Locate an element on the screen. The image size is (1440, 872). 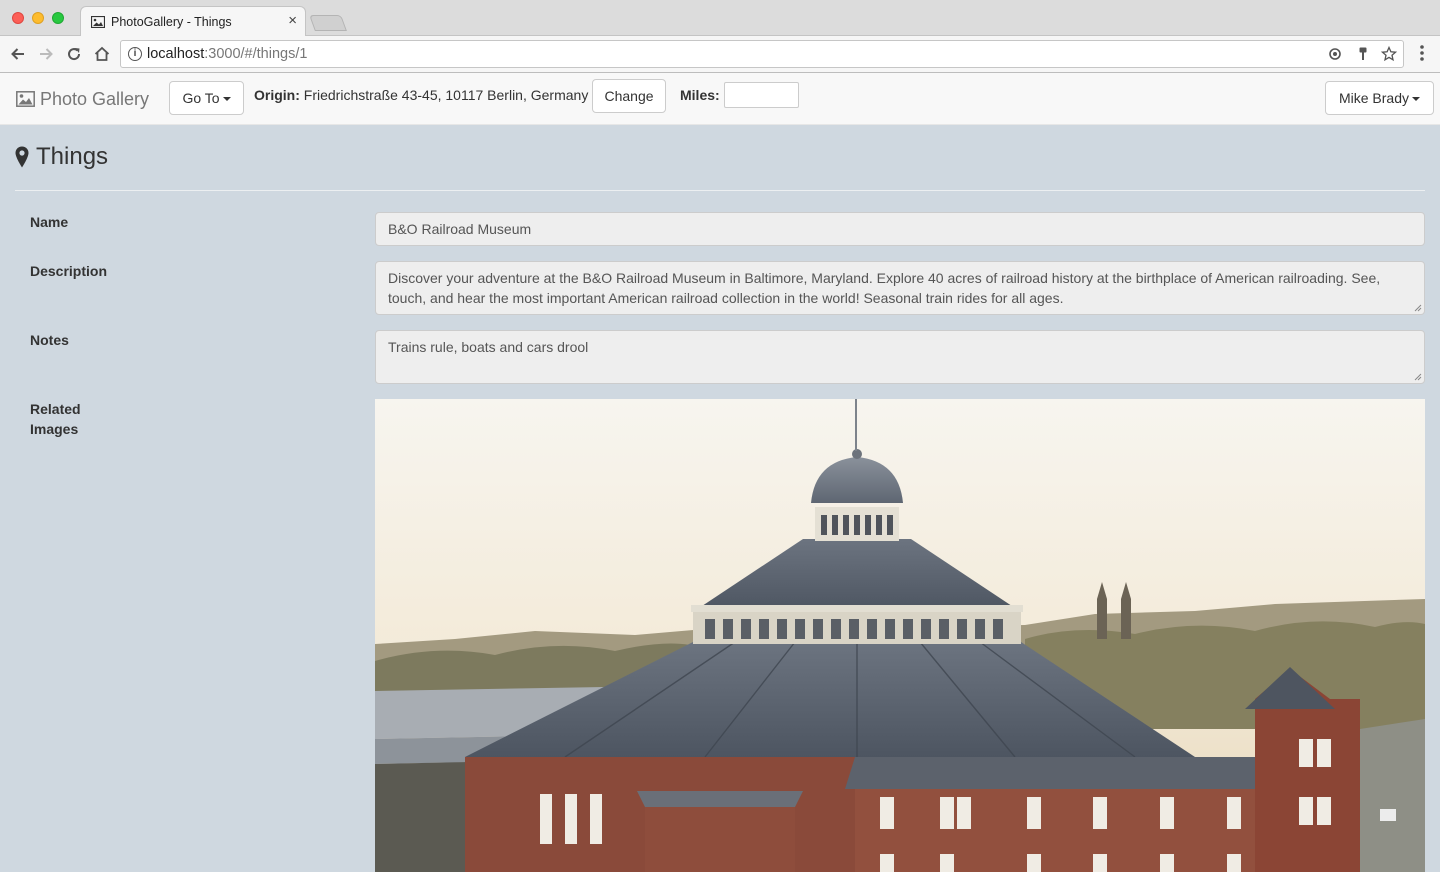
window-maximize-button is located at coordinates (58, 18).